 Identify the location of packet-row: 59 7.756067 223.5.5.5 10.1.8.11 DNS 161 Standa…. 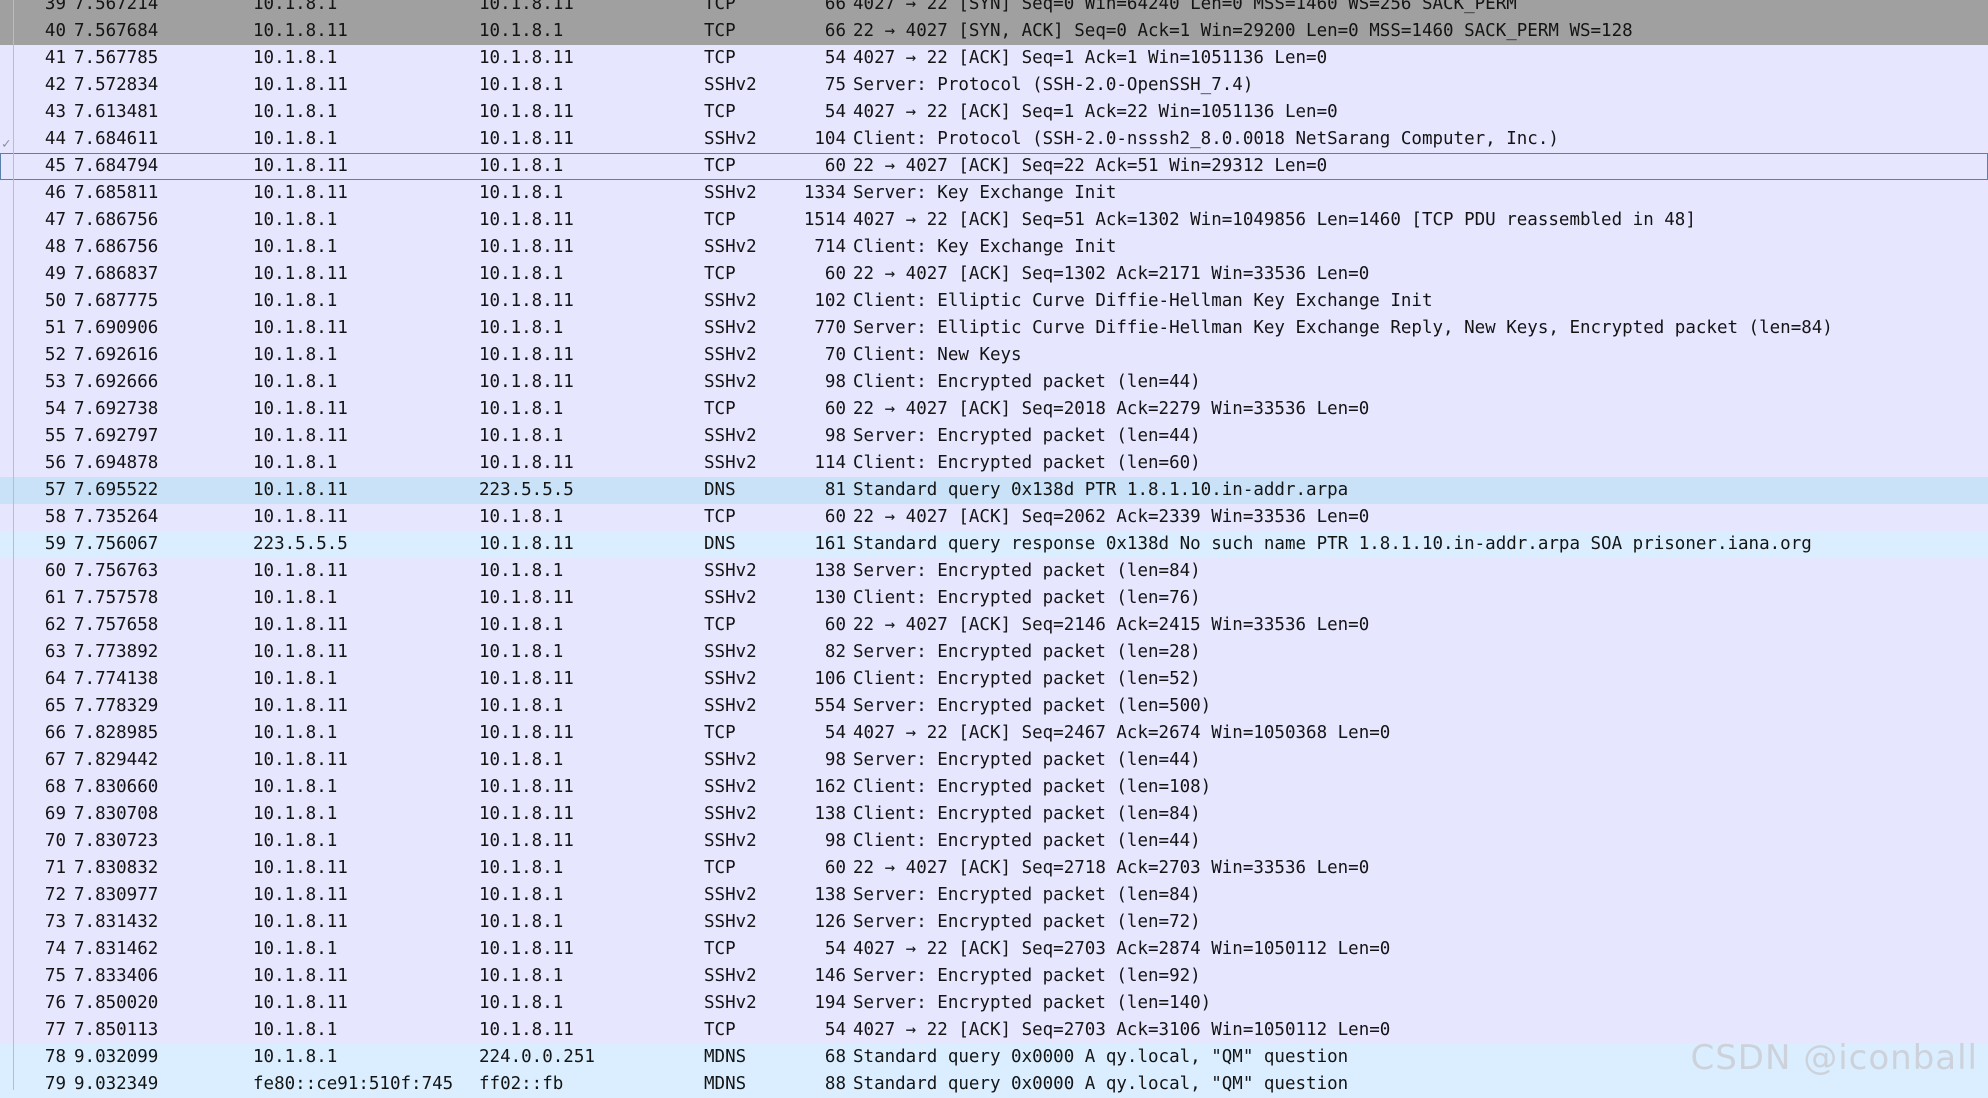
(994, 544).